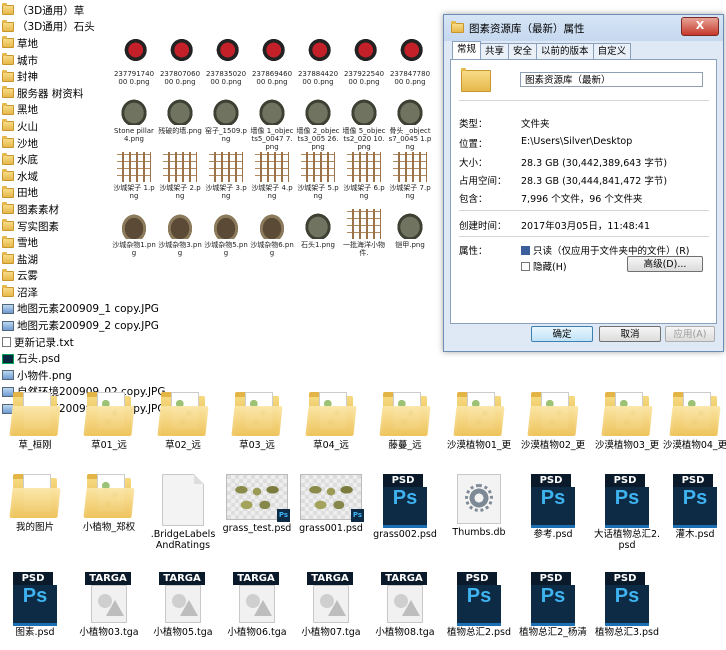 The image size is (726, 650). I want to click on image-thumbnail: 石头1.png, so click(318, 229).